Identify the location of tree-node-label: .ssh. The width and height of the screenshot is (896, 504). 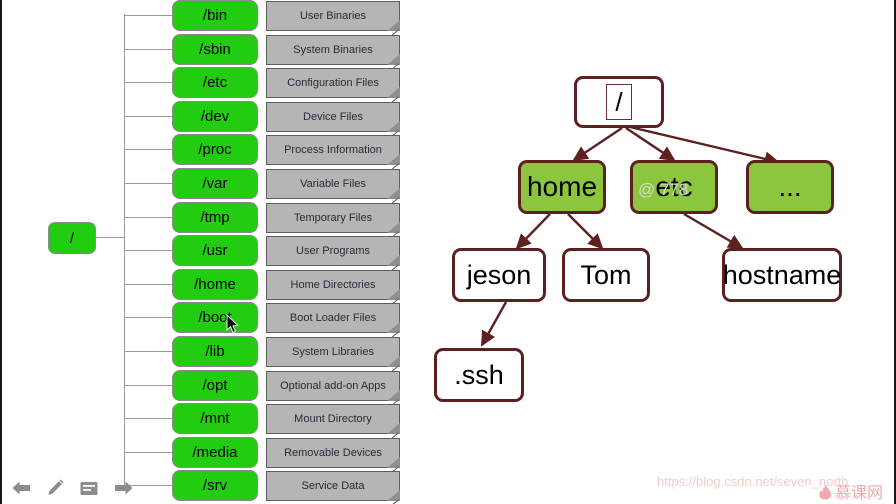
(479, 374).